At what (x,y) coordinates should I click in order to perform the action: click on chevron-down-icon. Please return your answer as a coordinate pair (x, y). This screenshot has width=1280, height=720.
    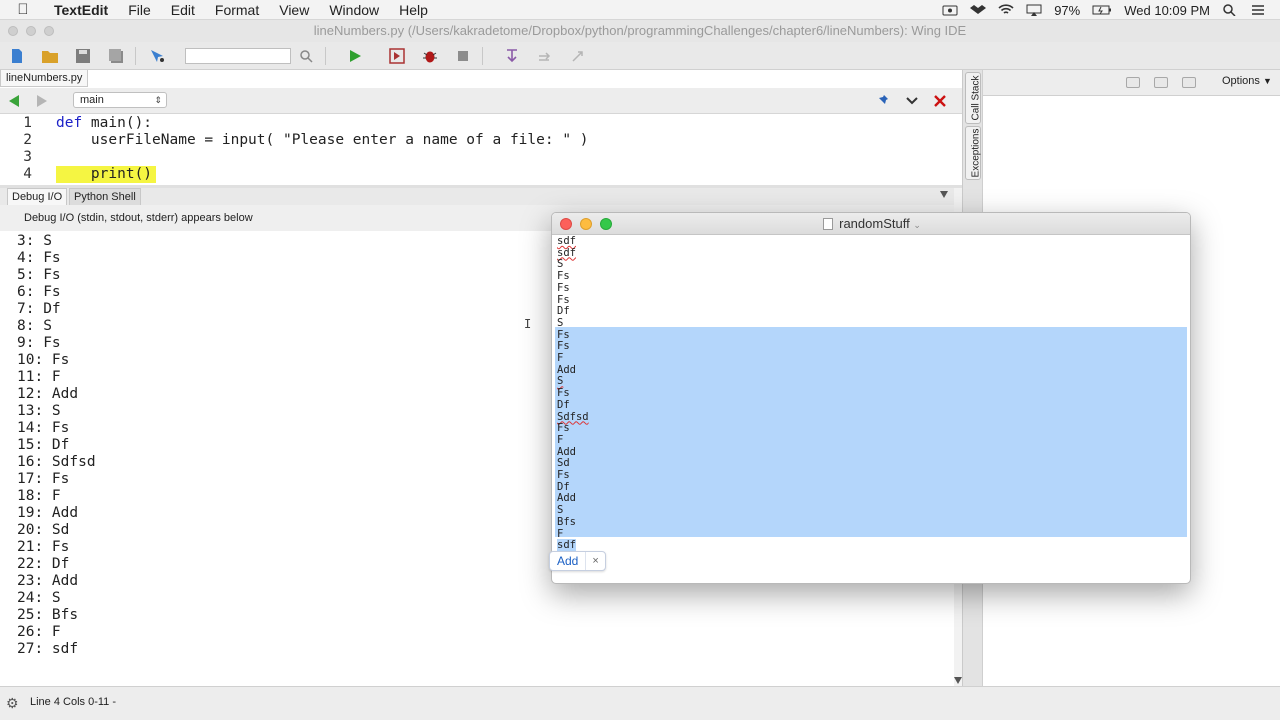
    Looking at the image, I should click on (912, 101).